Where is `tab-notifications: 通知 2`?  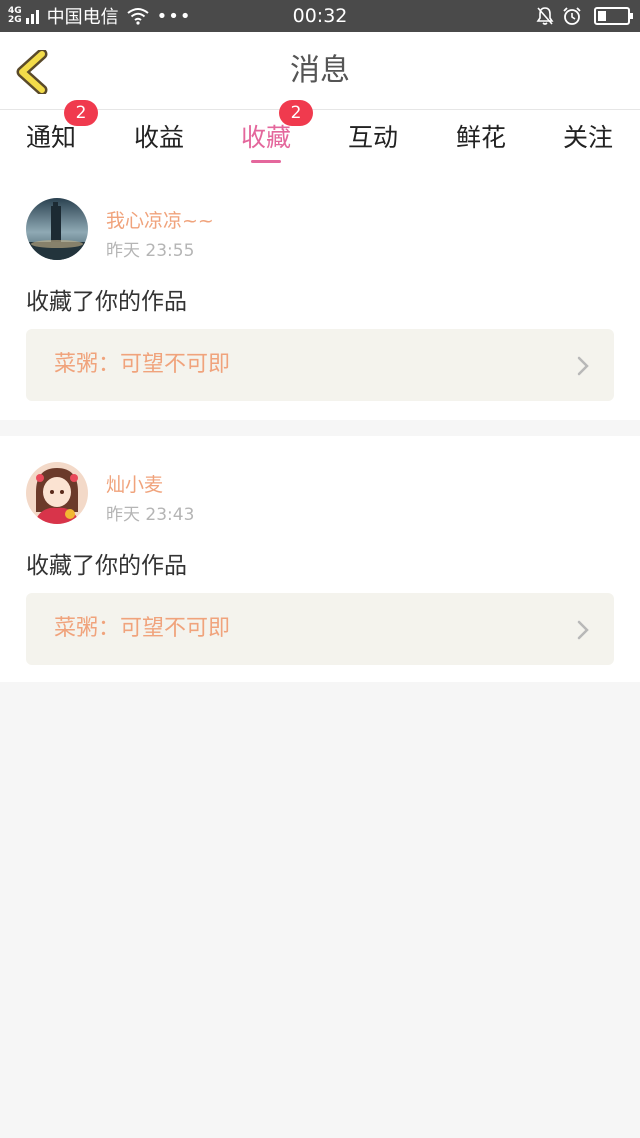 tab-notifications: 通知 2 is located at coordinates (52, 136).